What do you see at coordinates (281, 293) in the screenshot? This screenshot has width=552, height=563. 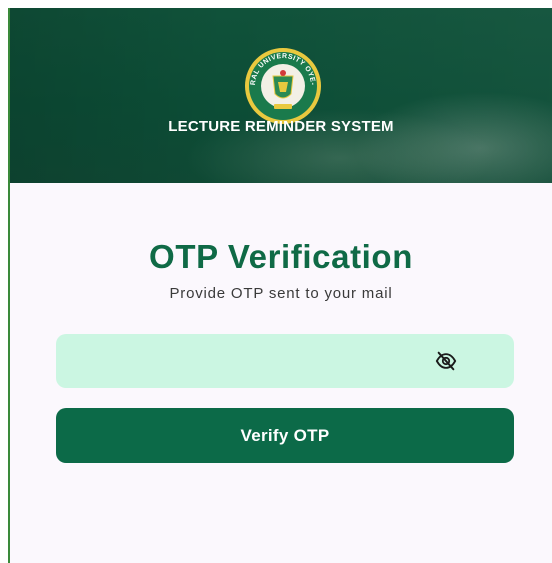 I see `page-subtitle: Provide OTP sent to your mail` at bounding box center [281, 293].